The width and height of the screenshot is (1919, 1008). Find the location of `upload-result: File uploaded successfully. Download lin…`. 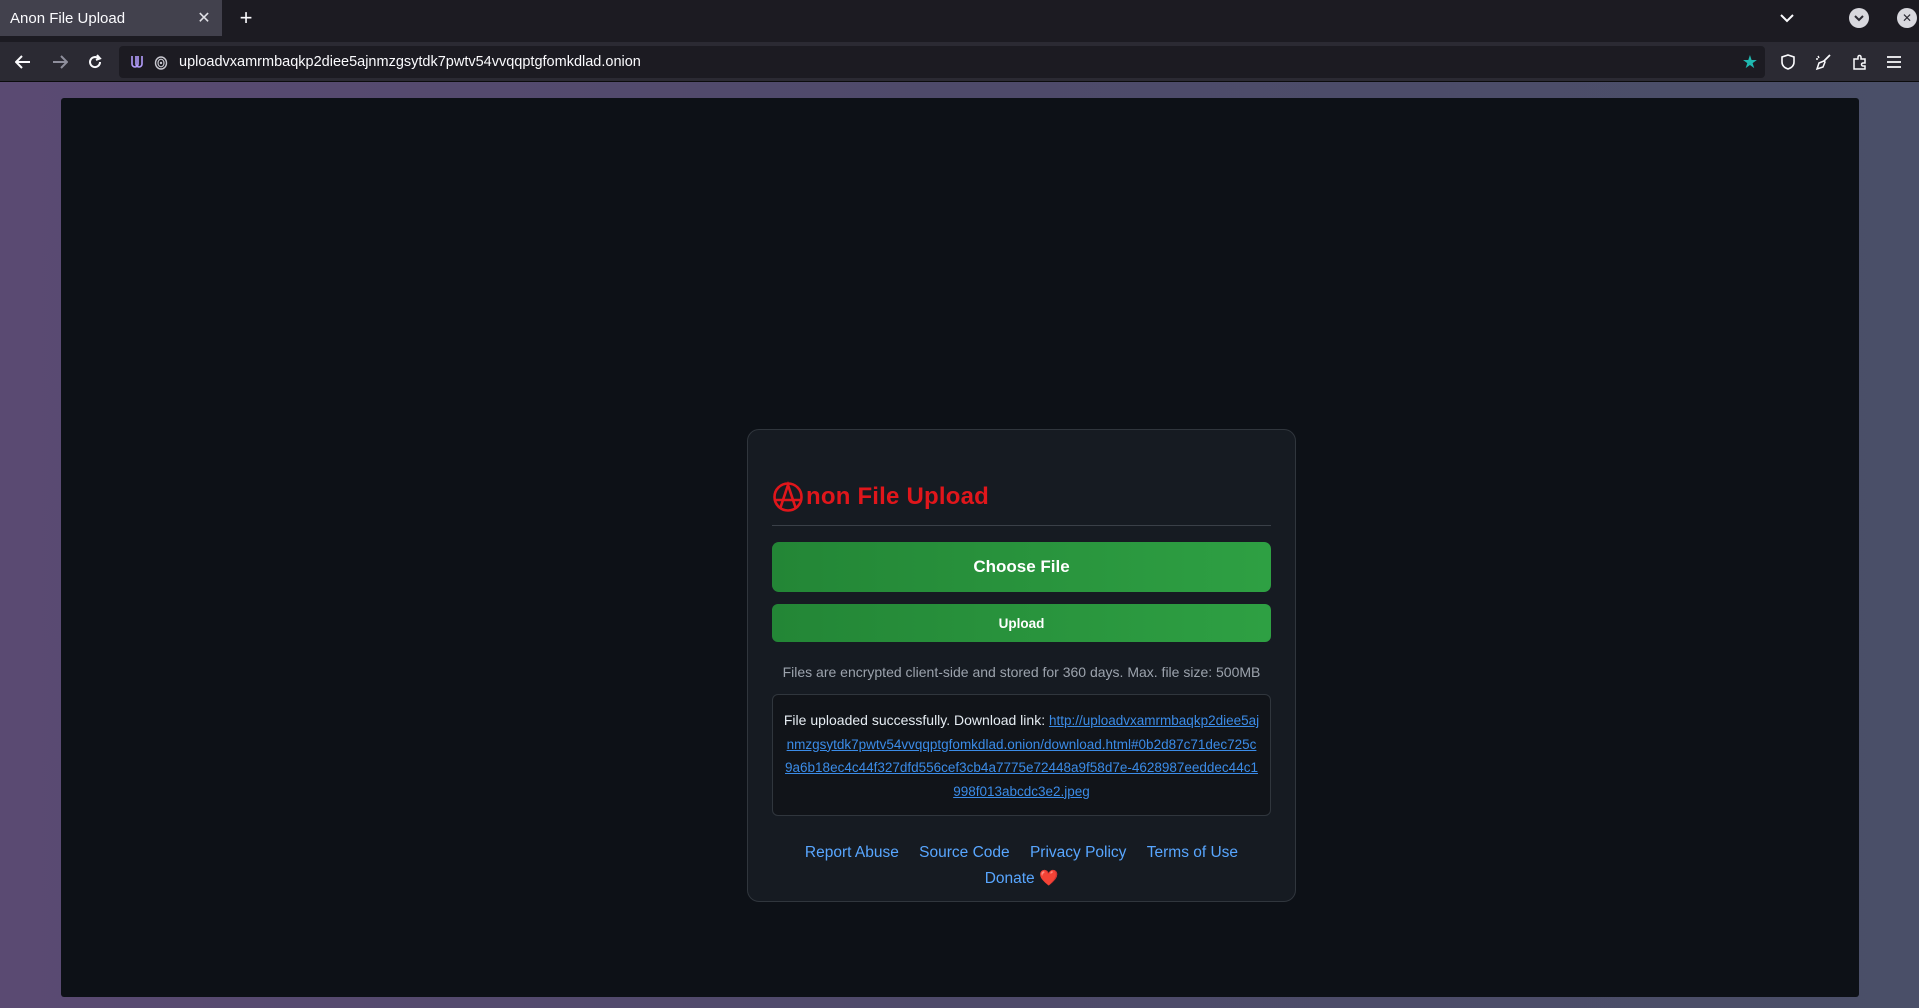

upload-result: File uploaded successfully. Download lin… is located at coordinates (1021, 755).